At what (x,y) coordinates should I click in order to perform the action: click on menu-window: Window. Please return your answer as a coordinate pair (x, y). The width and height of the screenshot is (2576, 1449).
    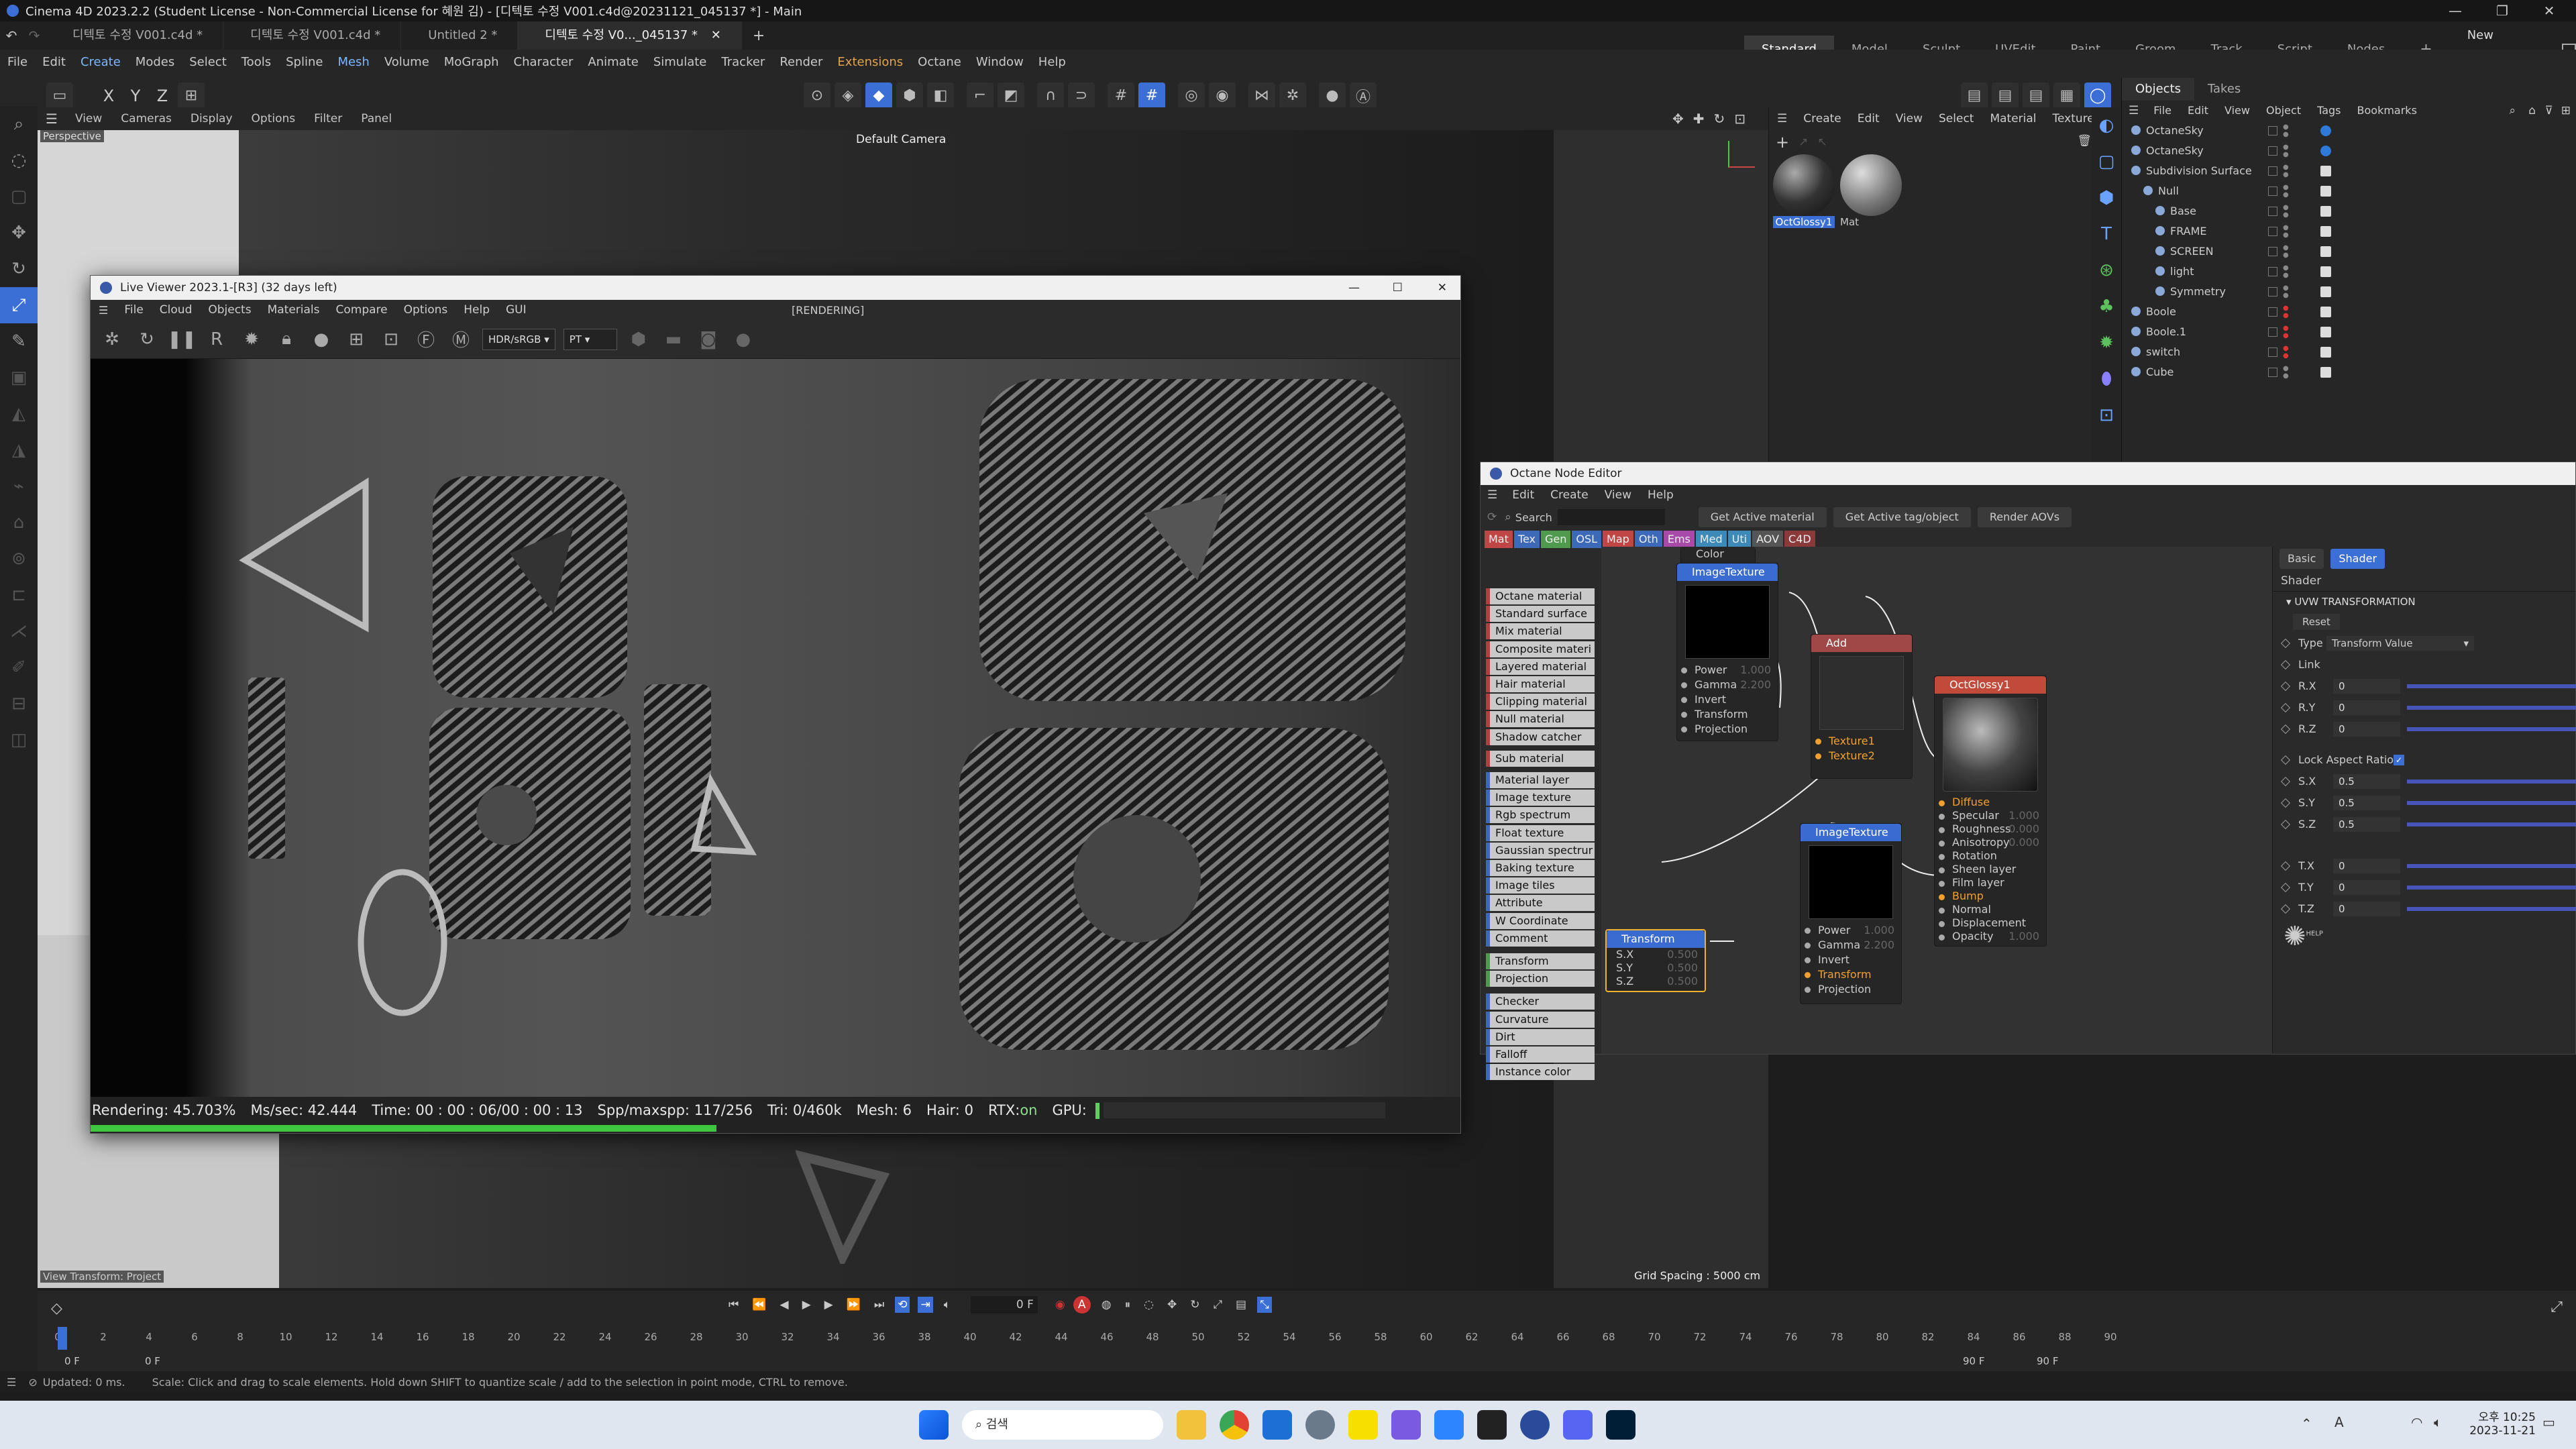
    Looking at the image, I should click on (1000, 62).